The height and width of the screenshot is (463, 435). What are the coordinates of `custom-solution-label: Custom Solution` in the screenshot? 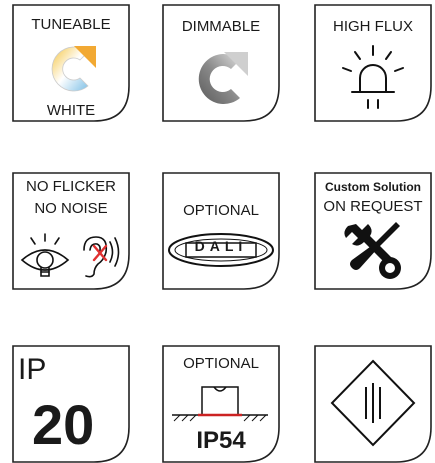 It's located at (373, 187).